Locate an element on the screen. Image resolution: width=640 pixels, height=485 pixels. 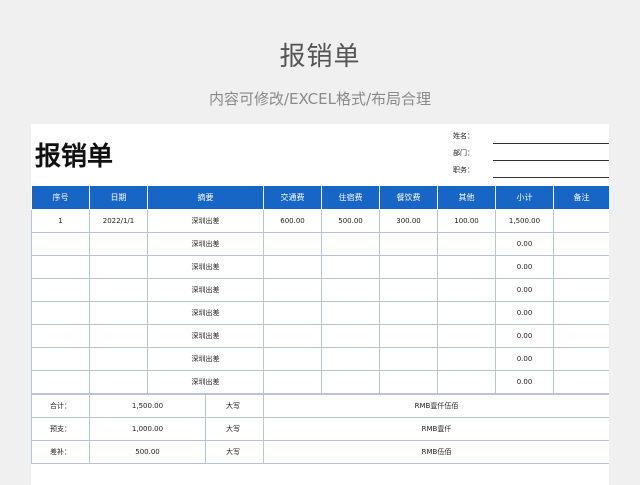
cell-lodging: 500.00 is located at coordinates (350, 220).